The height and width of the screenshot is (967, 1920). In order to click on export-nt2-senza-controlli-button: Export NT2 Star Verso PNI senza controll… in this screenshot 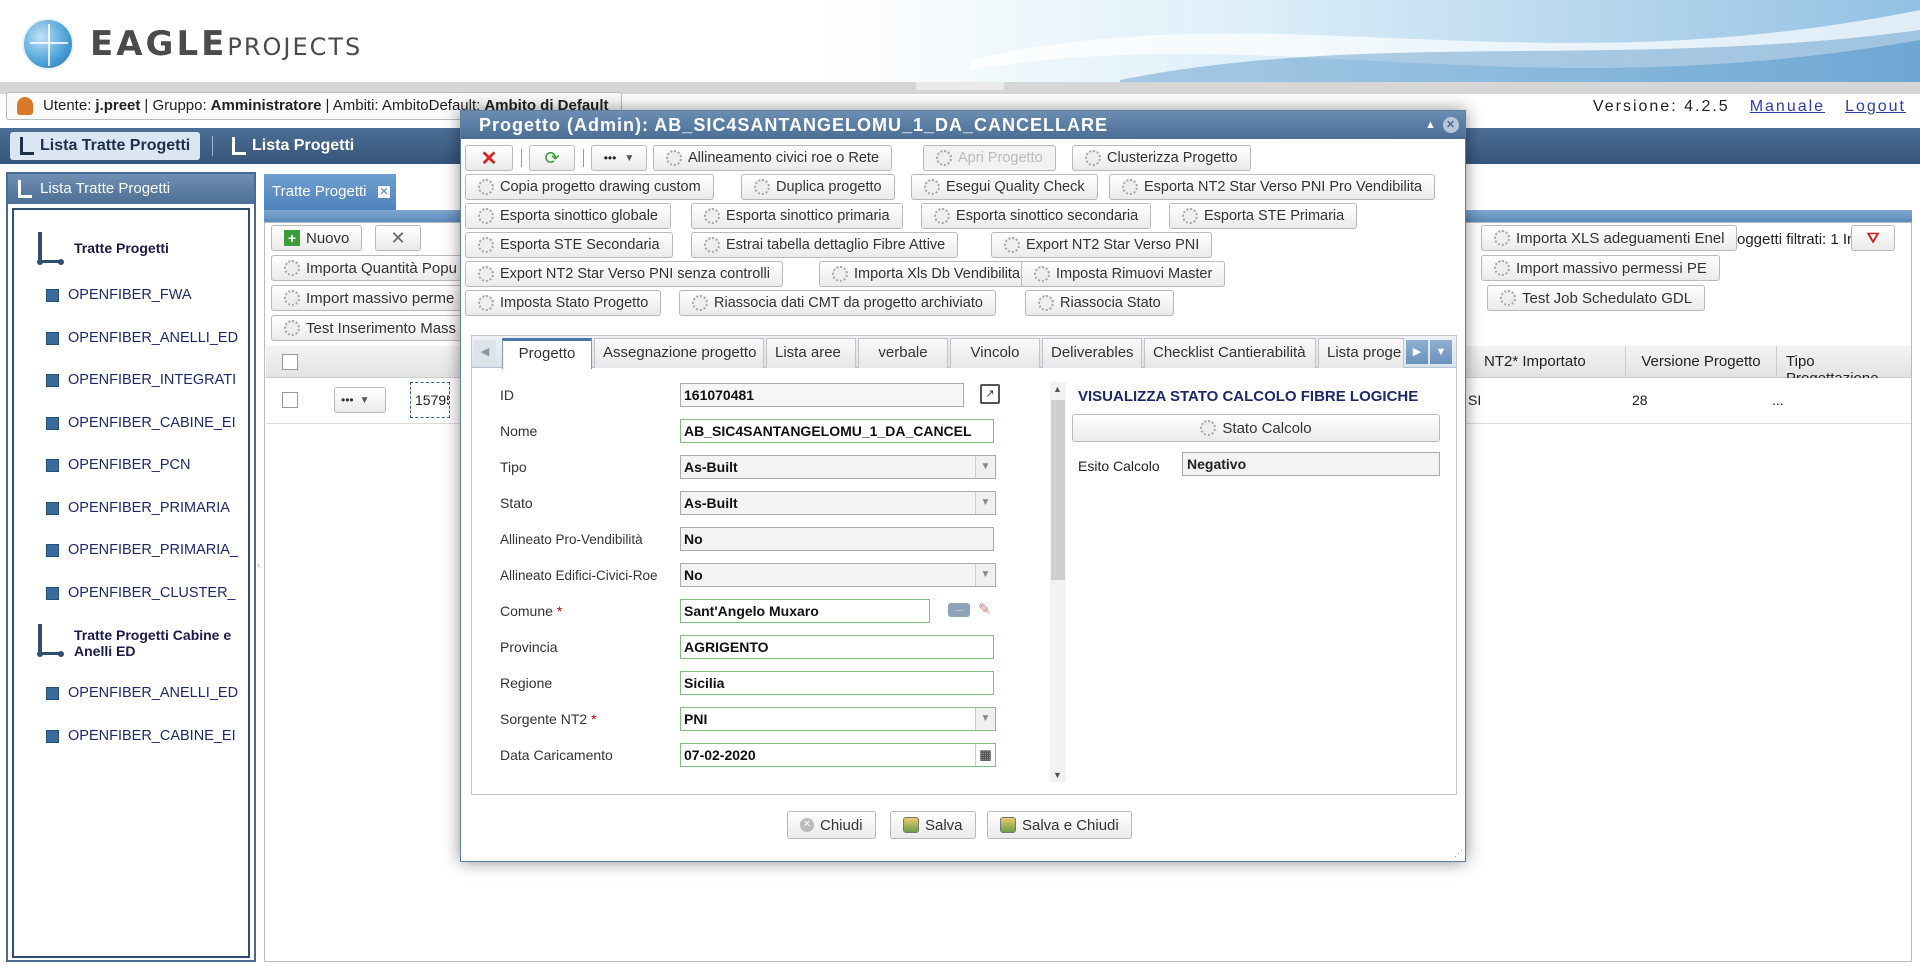, I will do `click(624, 274)`.